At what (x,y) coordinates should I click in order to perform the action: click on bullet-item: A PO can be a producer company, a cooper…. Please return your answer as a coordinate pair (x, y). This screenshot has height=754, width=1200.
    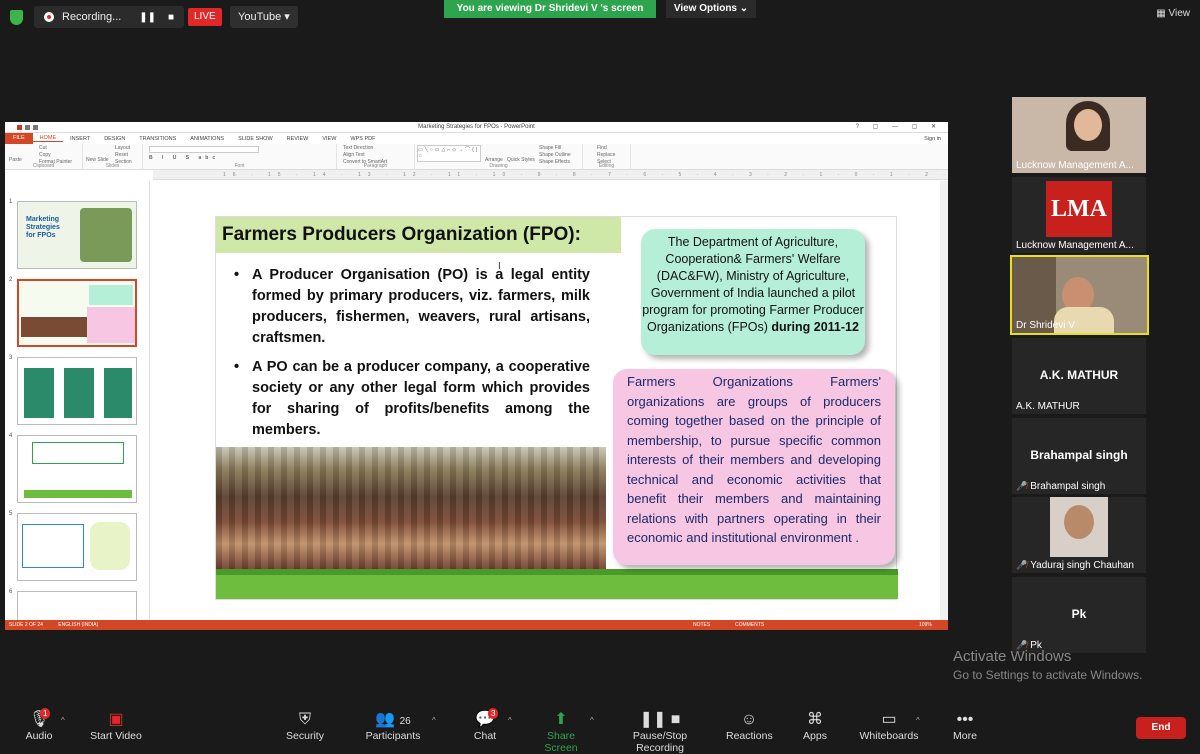
    Looking at the image, I should click on (412, 399).